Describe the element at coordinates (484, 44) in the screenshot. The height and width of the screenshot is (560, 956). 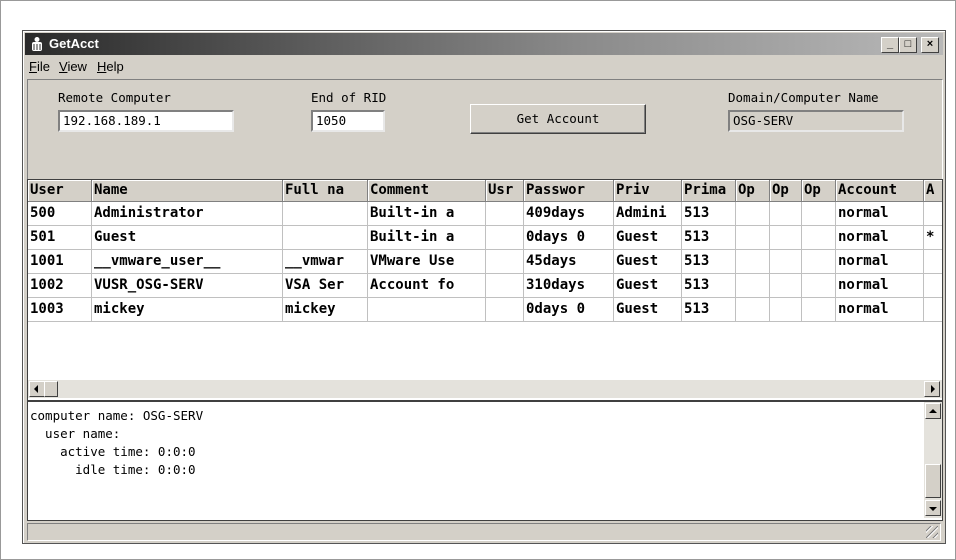
I see `title-bar: GetAcct _ □ ×` at that location.